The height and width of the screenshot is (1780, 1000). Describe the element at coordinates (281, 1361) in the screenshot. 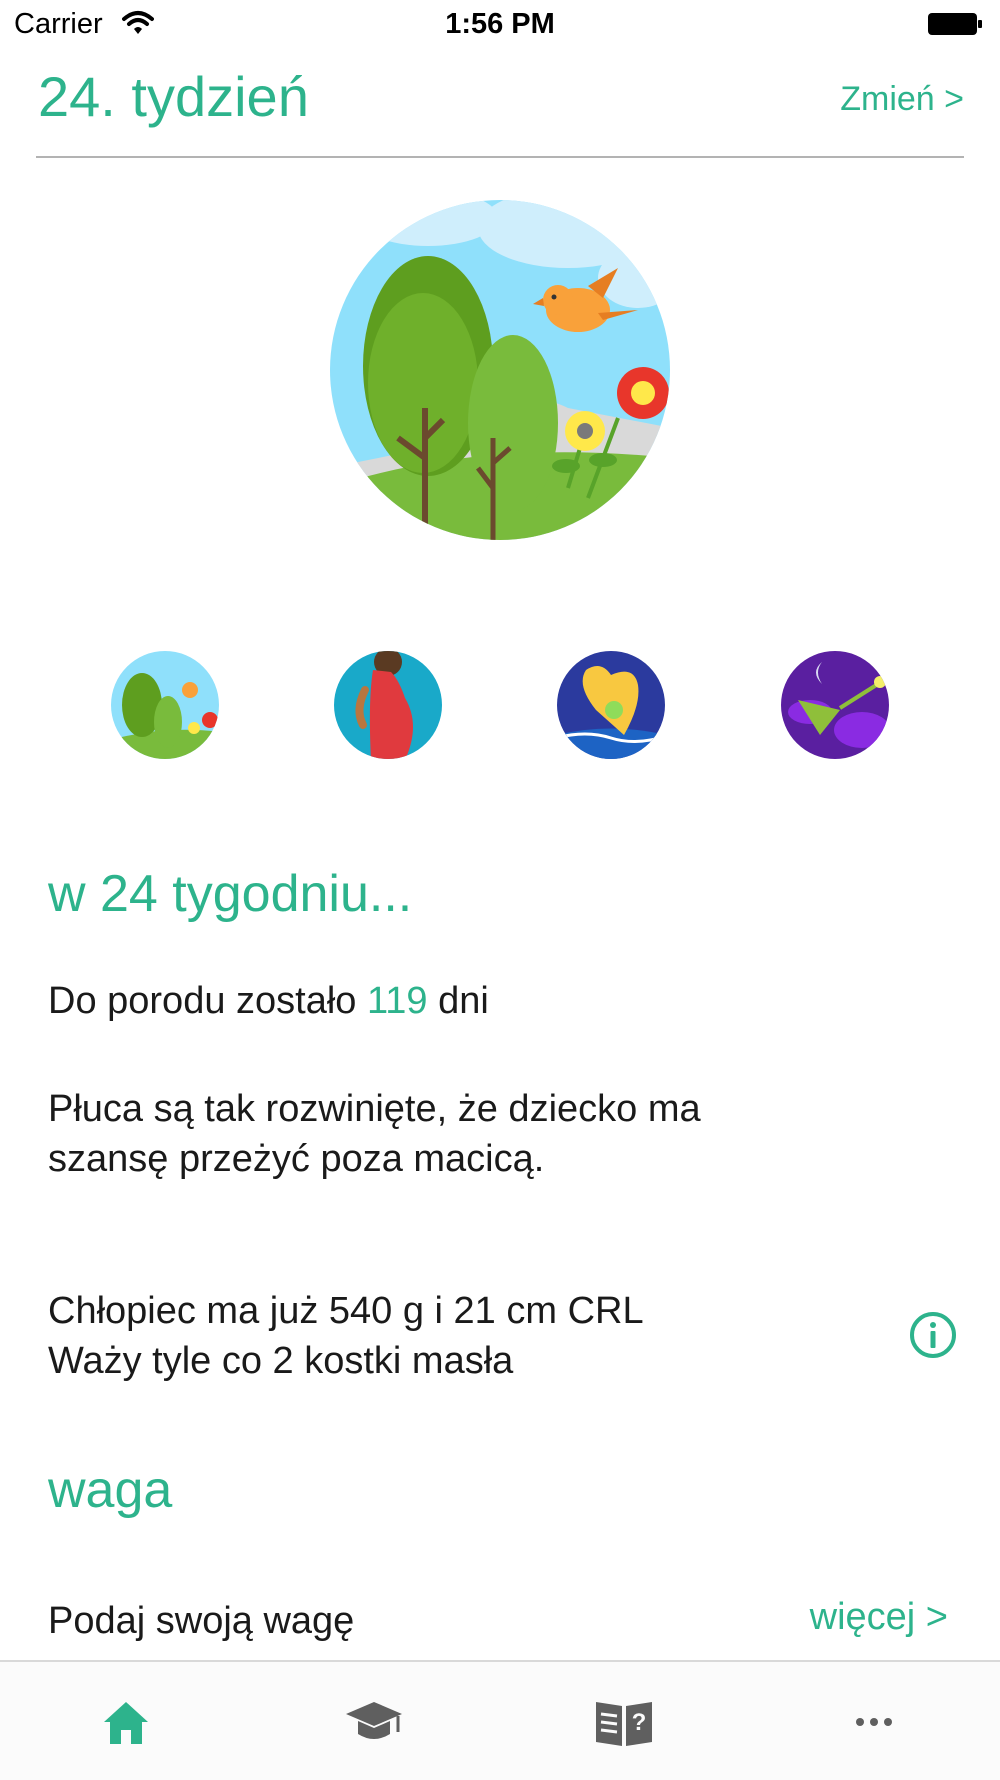

I see `baby-size-line2: Waży tyle co 2 kostki masła` at that location.